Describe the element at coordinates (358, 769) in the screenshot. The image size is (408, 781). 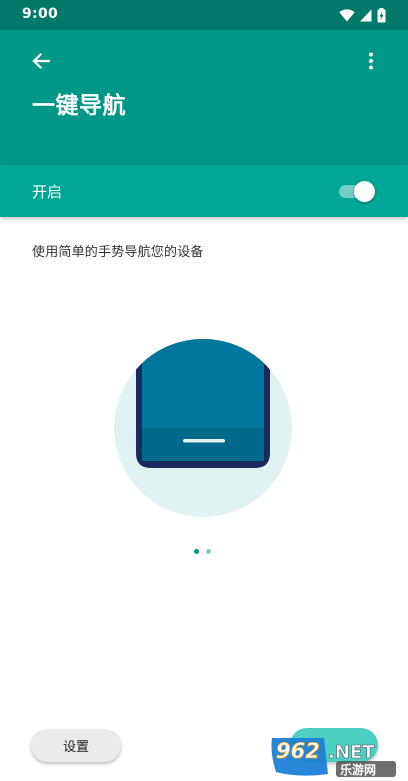
I see `svg-text: 乐游网` at that location.